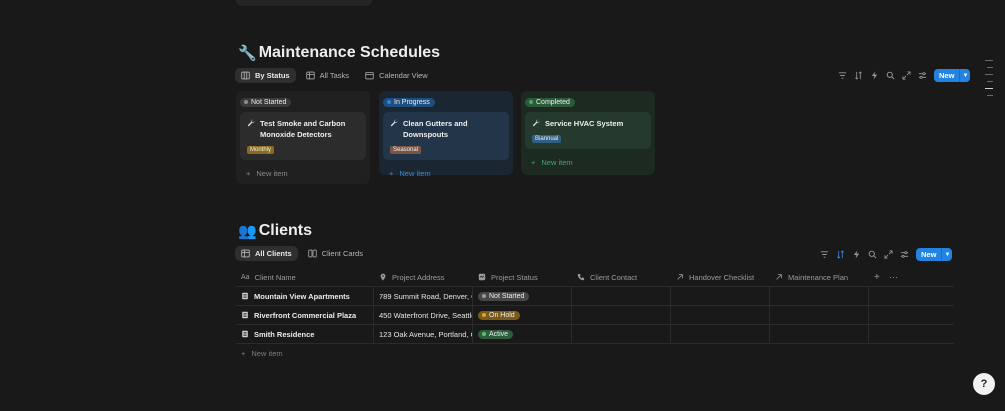  I want to click on task-title: Clean Gutters and Downspouts, so click(435, 129).